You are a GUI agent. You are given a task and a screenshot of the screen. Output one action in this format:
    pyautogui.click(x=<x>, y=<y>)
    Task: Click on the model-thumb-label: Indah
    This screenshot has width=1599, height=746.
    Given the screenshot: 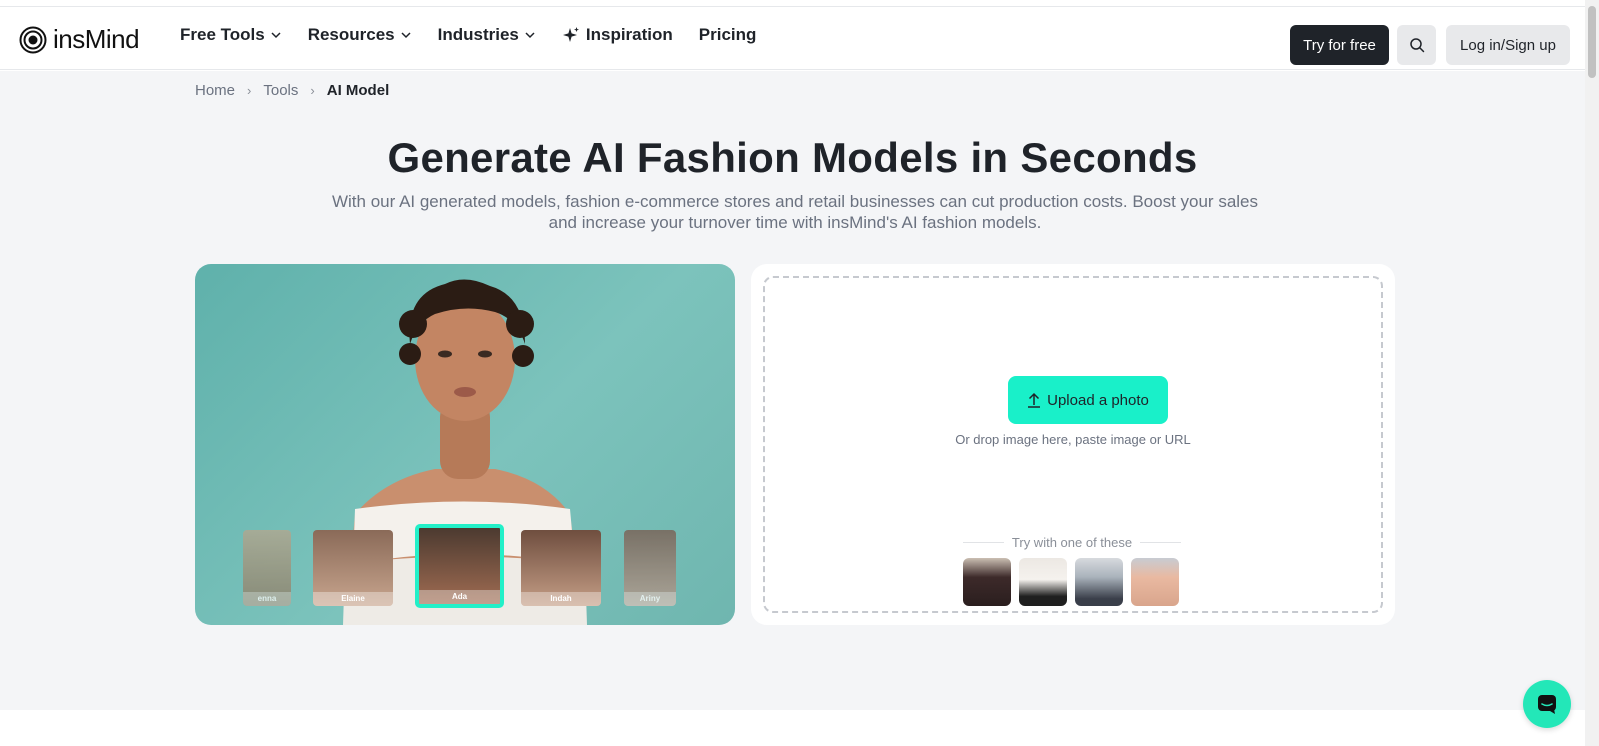 What is the action you would take?
    pyautogui.click(x=561, y=599)
    